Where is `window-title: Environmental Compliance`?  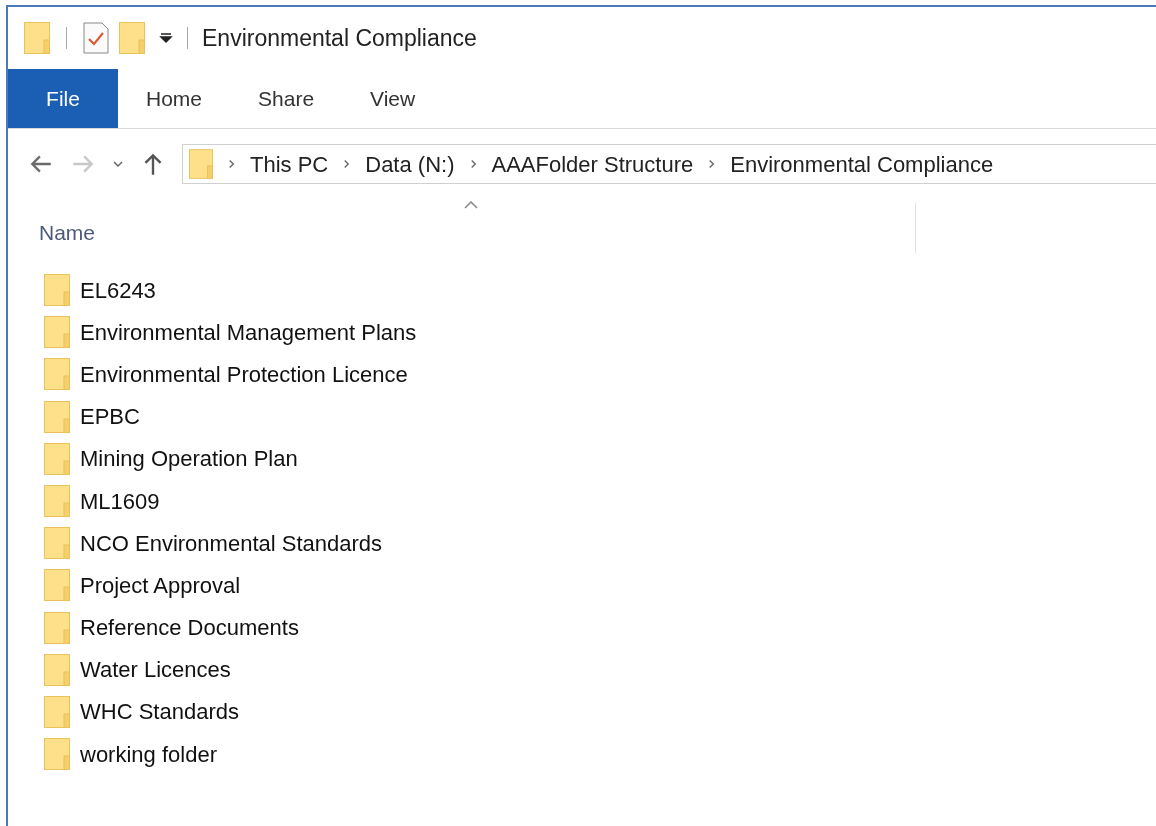 window-title: Environmental Compliance is located at coordinates (339, 38).